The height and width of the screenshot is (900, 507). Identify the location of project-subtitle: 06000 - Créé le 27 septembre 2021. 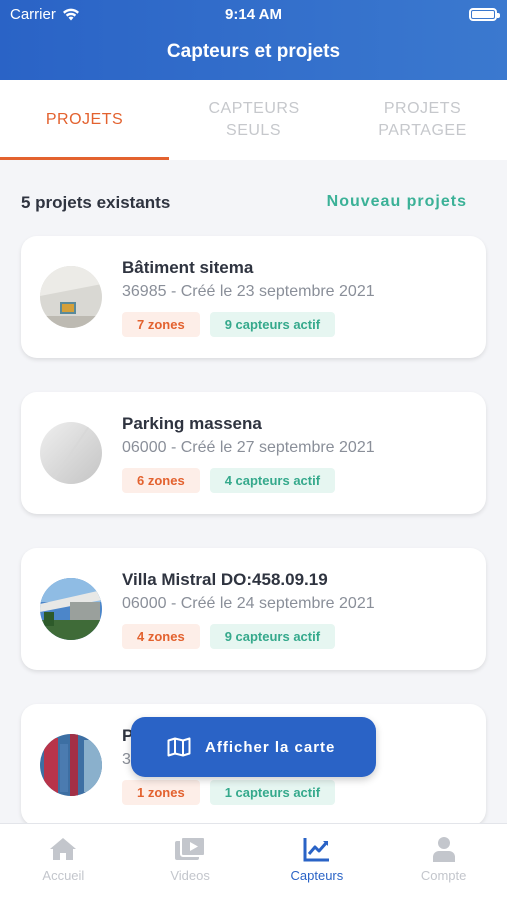
(248, 447).